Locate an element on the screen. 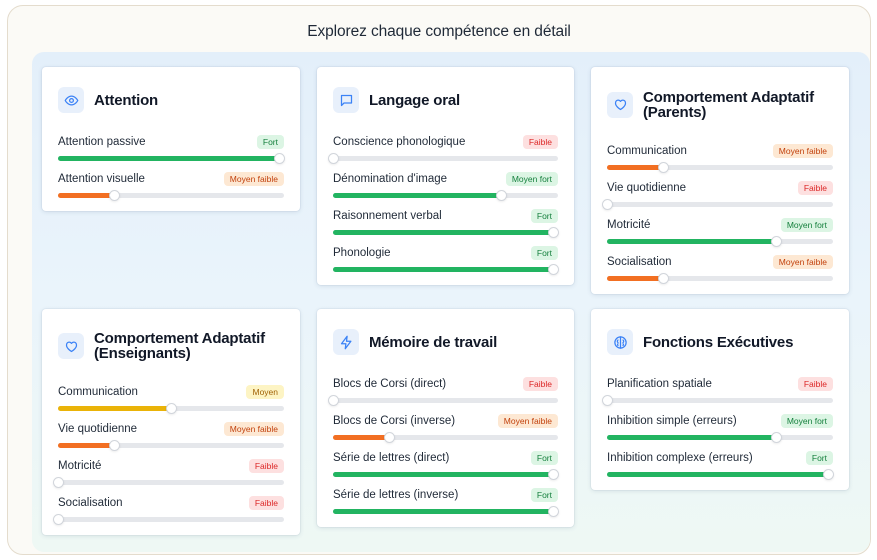  card-title: Mémoire de travail is located at coordinates (433, 342).